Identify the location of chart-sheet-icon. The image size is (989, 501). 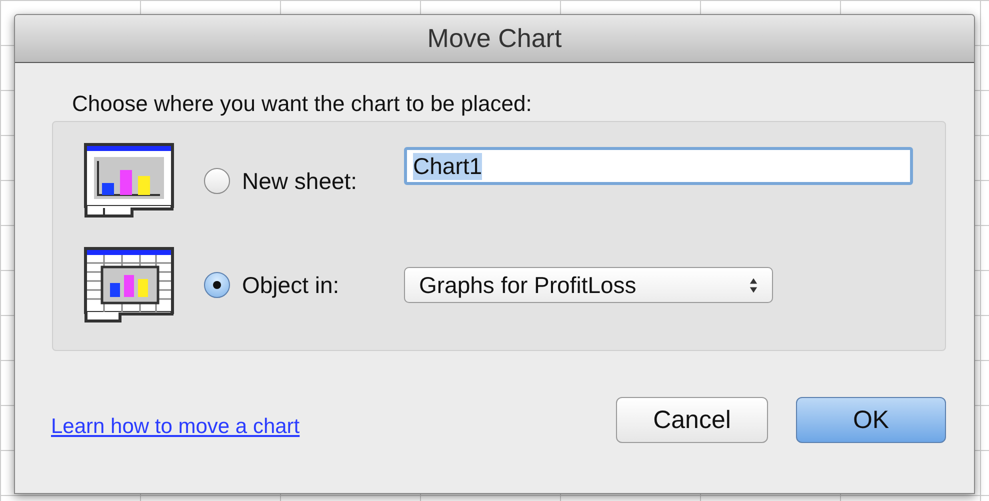
(129, 181).